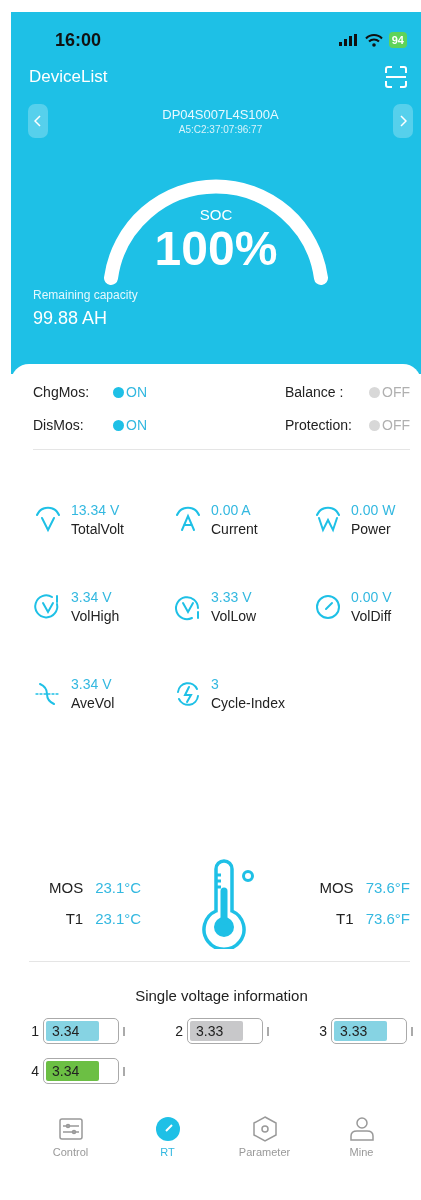 Image resolution: width=421 pixels, height=1200 pixels. I want to click on person-icon, so click(361, 1129).